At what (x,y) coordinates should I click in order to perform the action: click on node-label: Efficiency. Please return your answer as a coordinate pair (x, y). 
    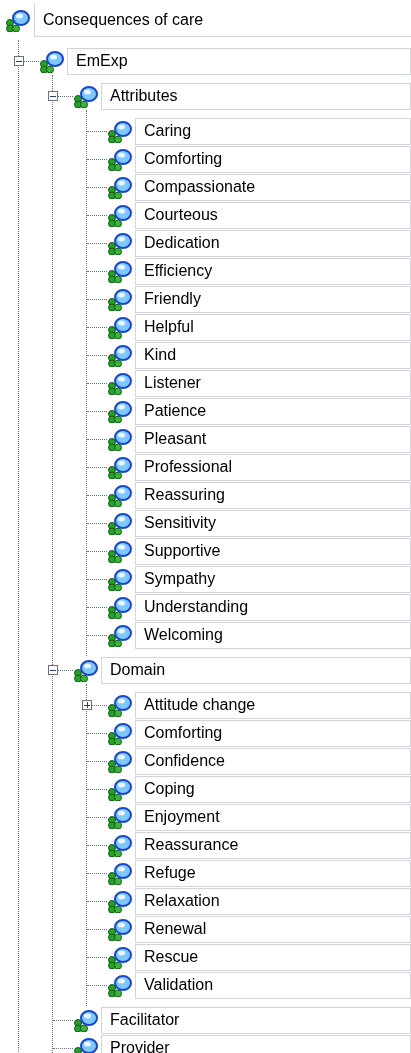
    Looking at the image, I should click on (273, 271).